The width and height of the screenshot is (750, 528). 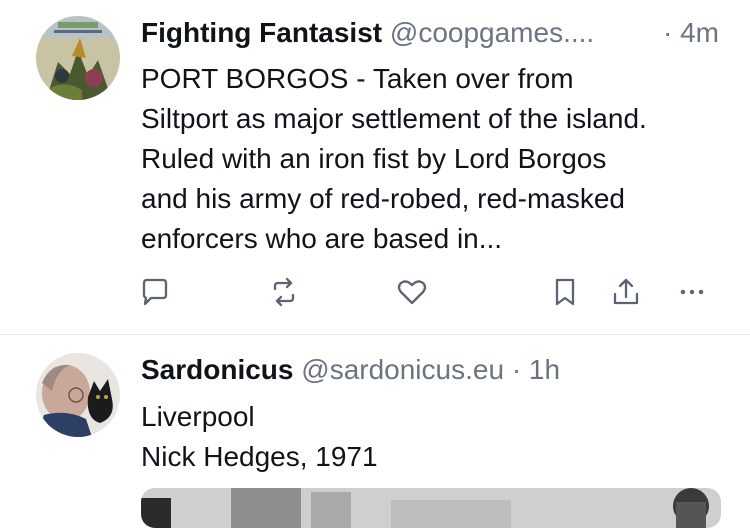 What do you see at coordinates (198, 416) in the screenshot?
I see `post-body-line: Liverpool` at bounding box center [198, 416].